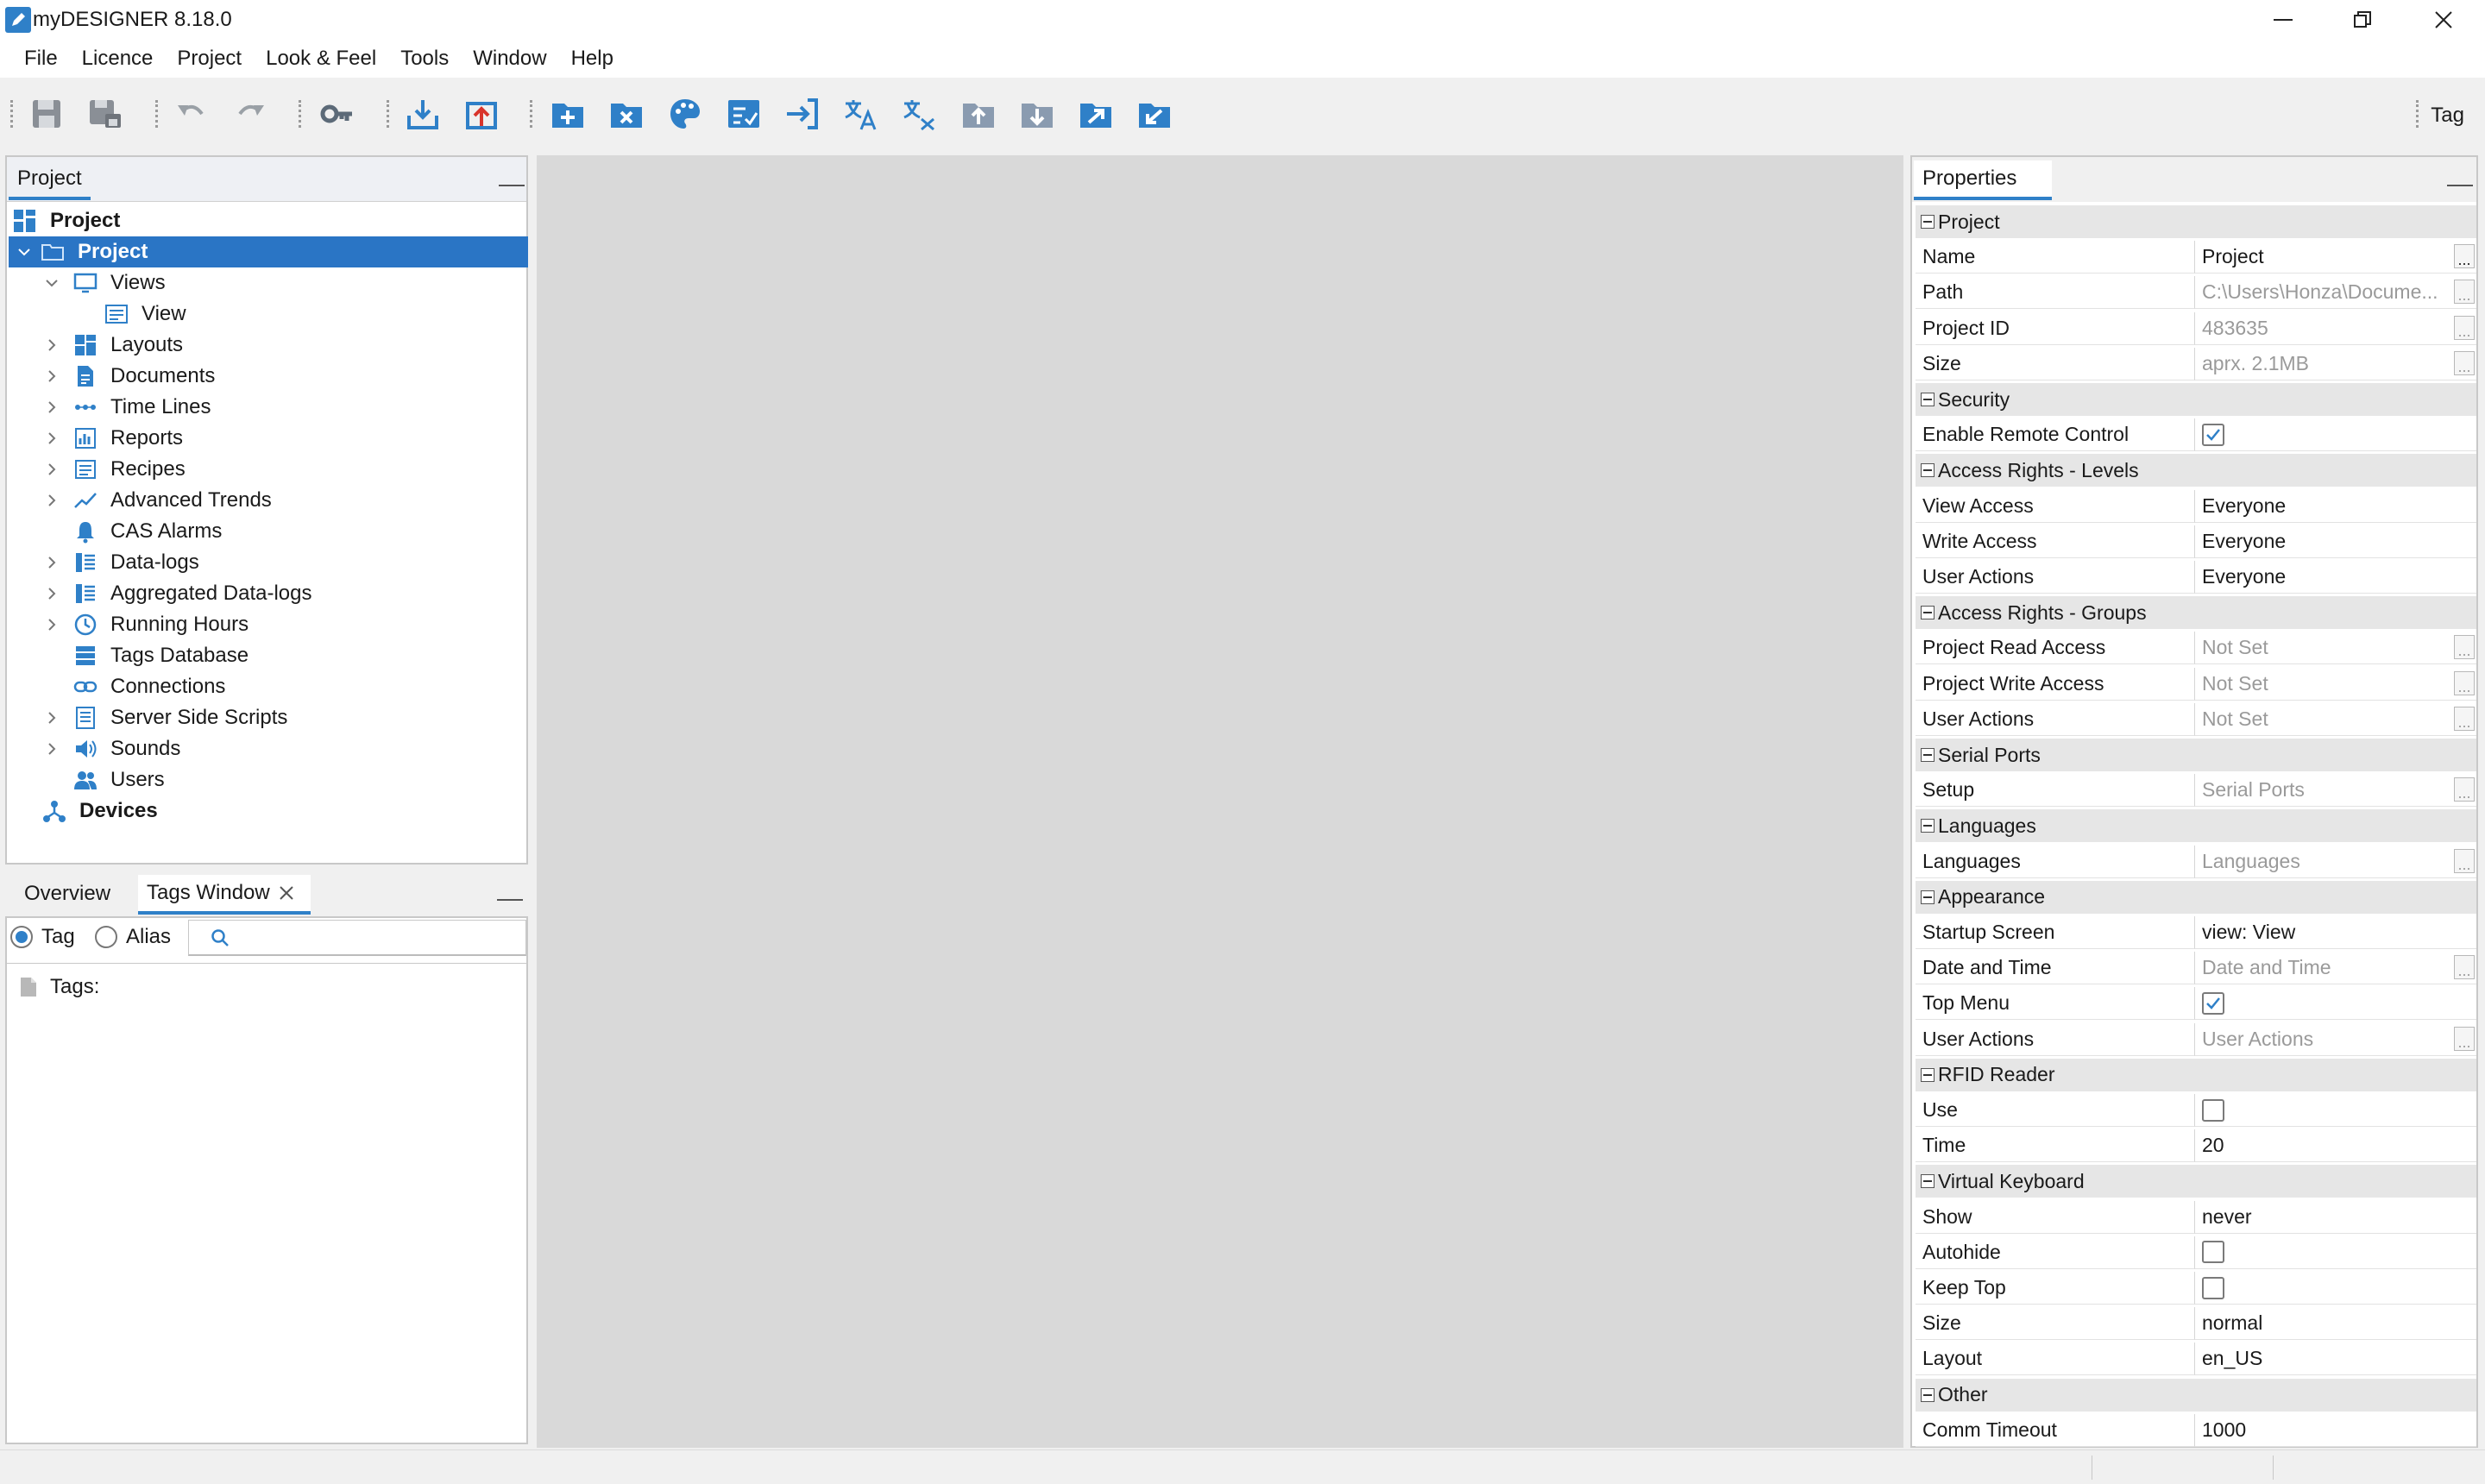  What do you see at coordinates (300, 345) in the screenshot?
I see `tree-item-layouts: Layouts` at bounding box center [300, 345].